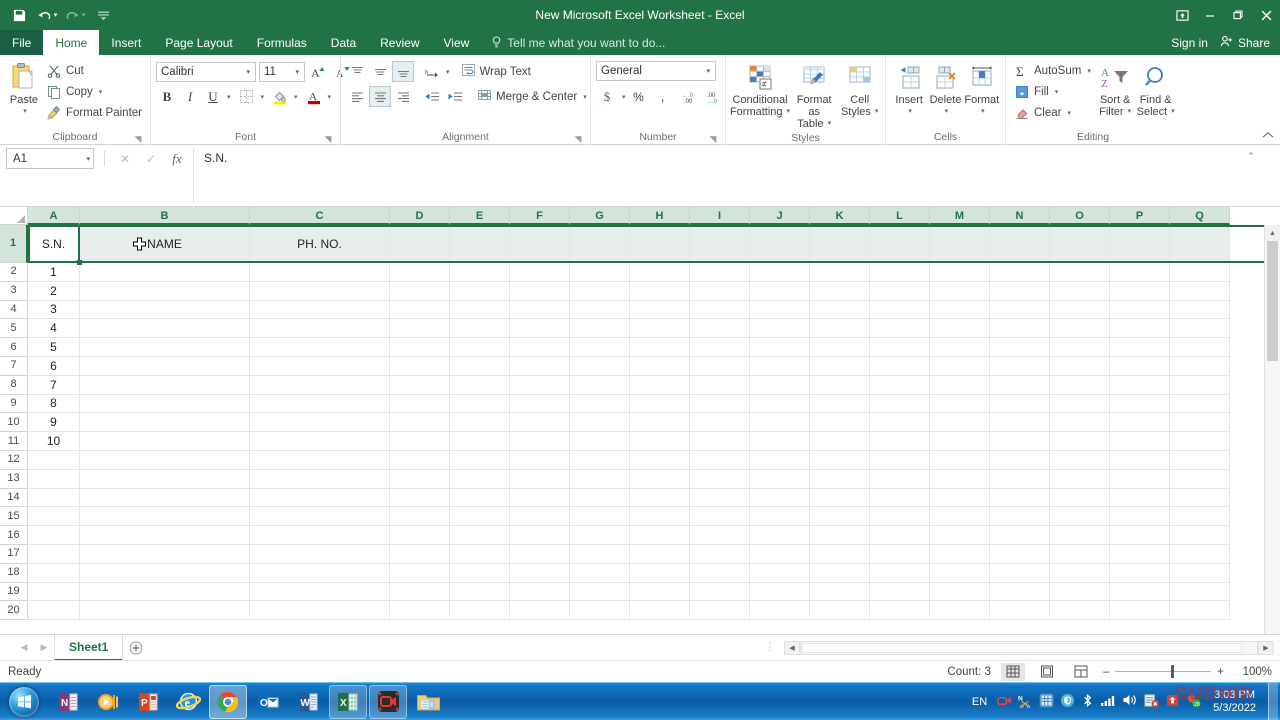  Describe the element at coordinates (1020, 535) in the screenshot. I see `cell-N16` at that location.